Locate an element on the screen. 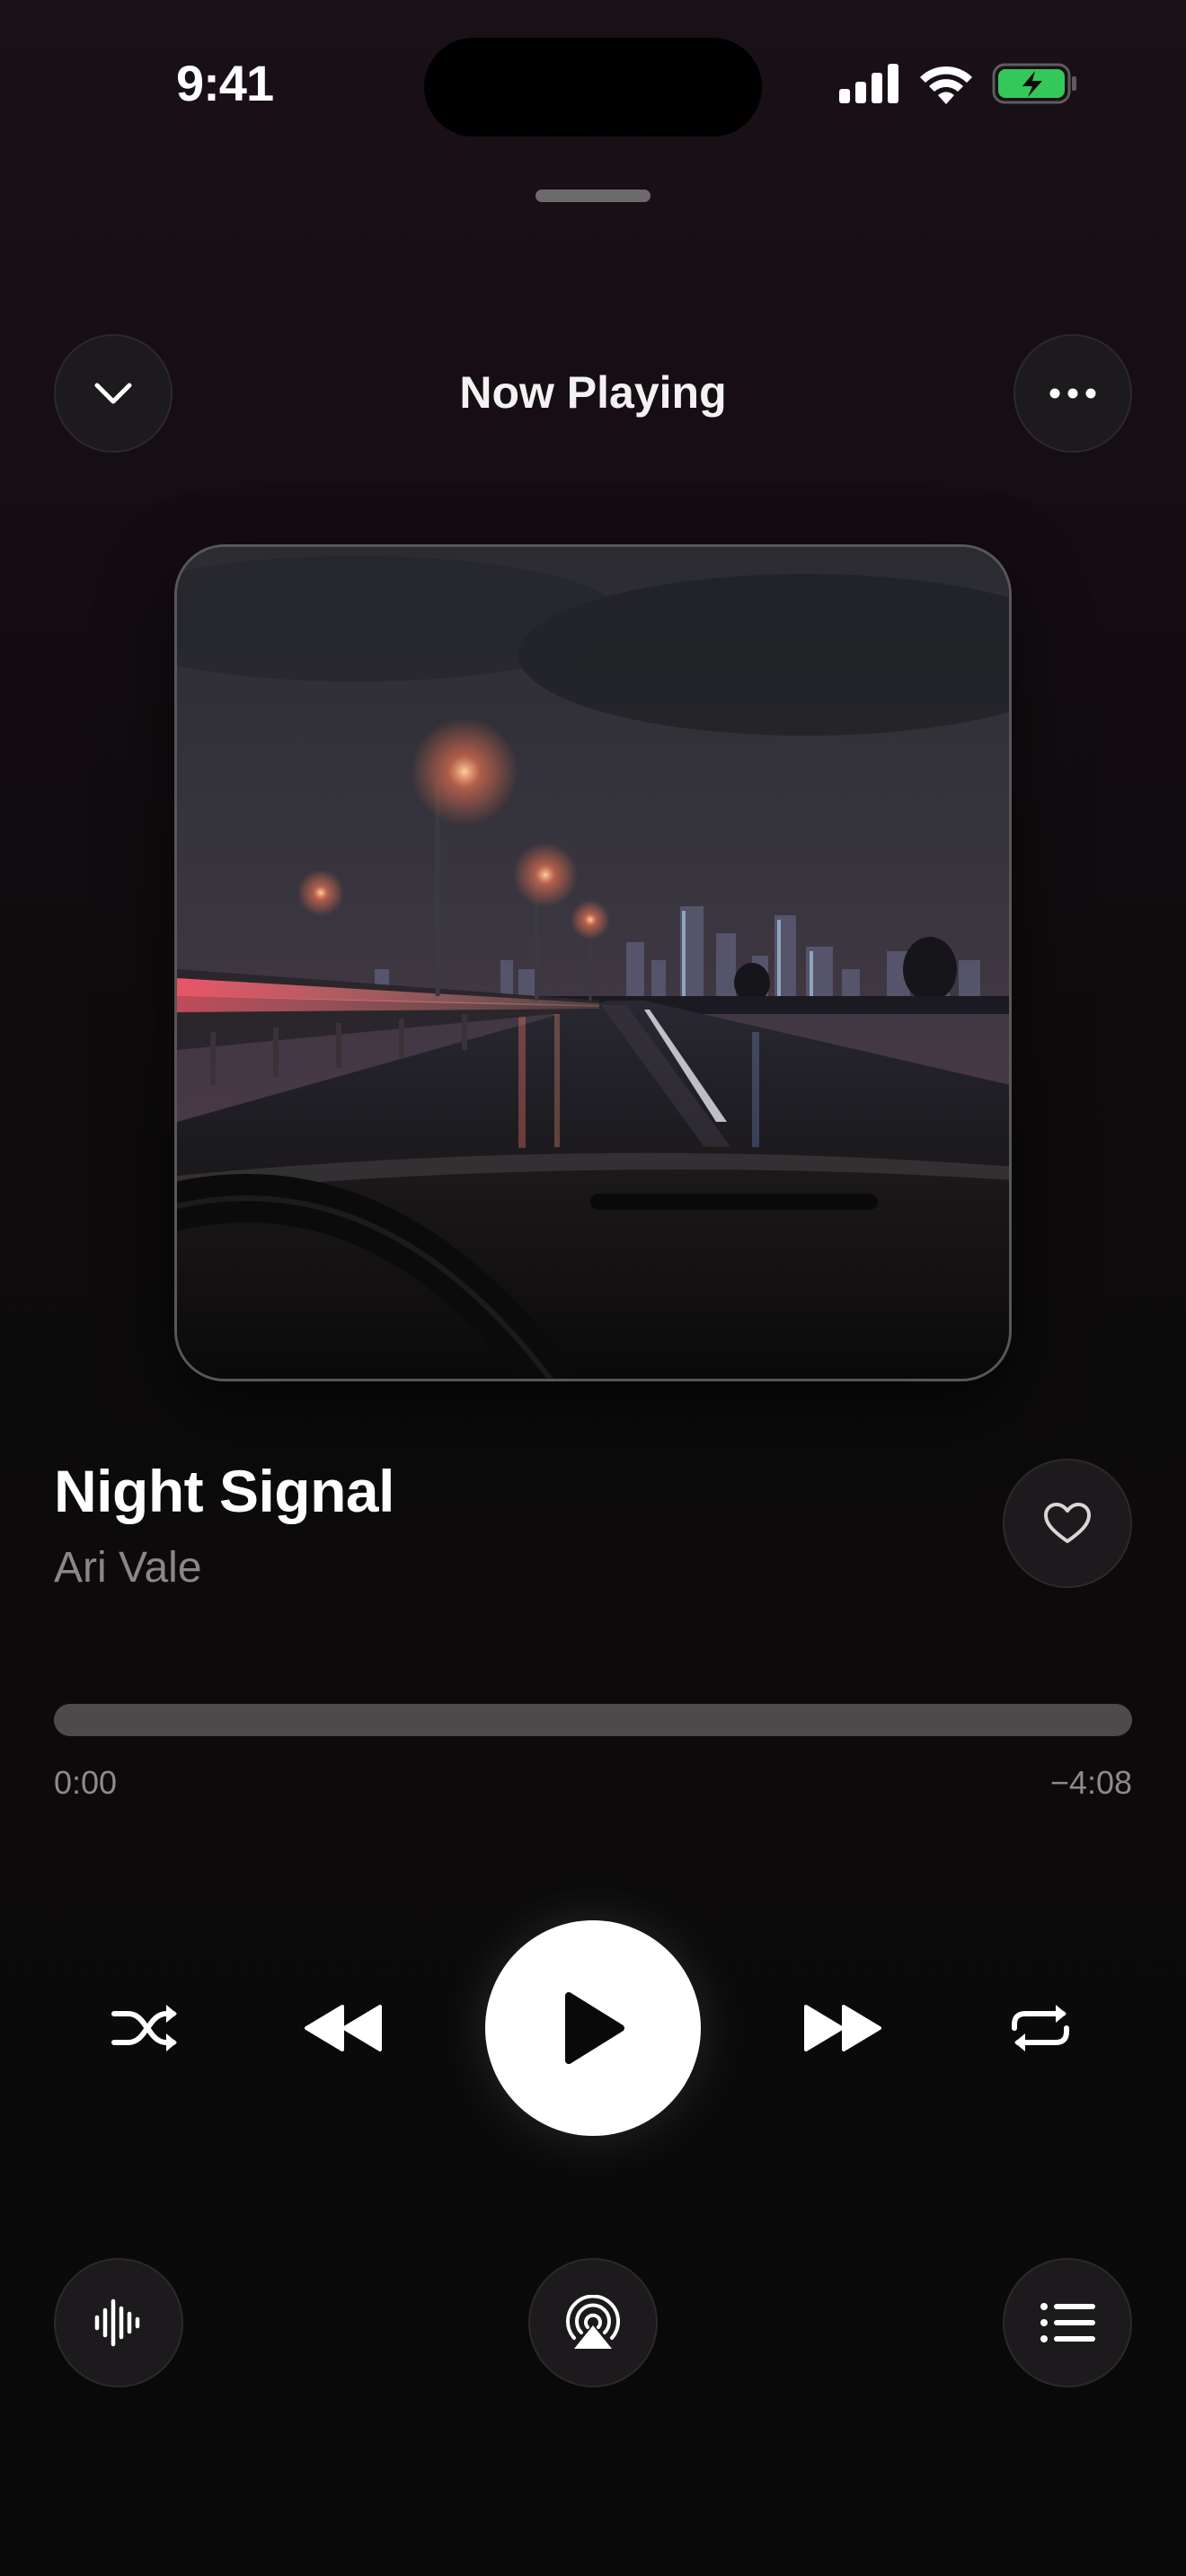 This screenshot has height=2576, width=1186. airplay-icon is located at coordinates (593, 2322).